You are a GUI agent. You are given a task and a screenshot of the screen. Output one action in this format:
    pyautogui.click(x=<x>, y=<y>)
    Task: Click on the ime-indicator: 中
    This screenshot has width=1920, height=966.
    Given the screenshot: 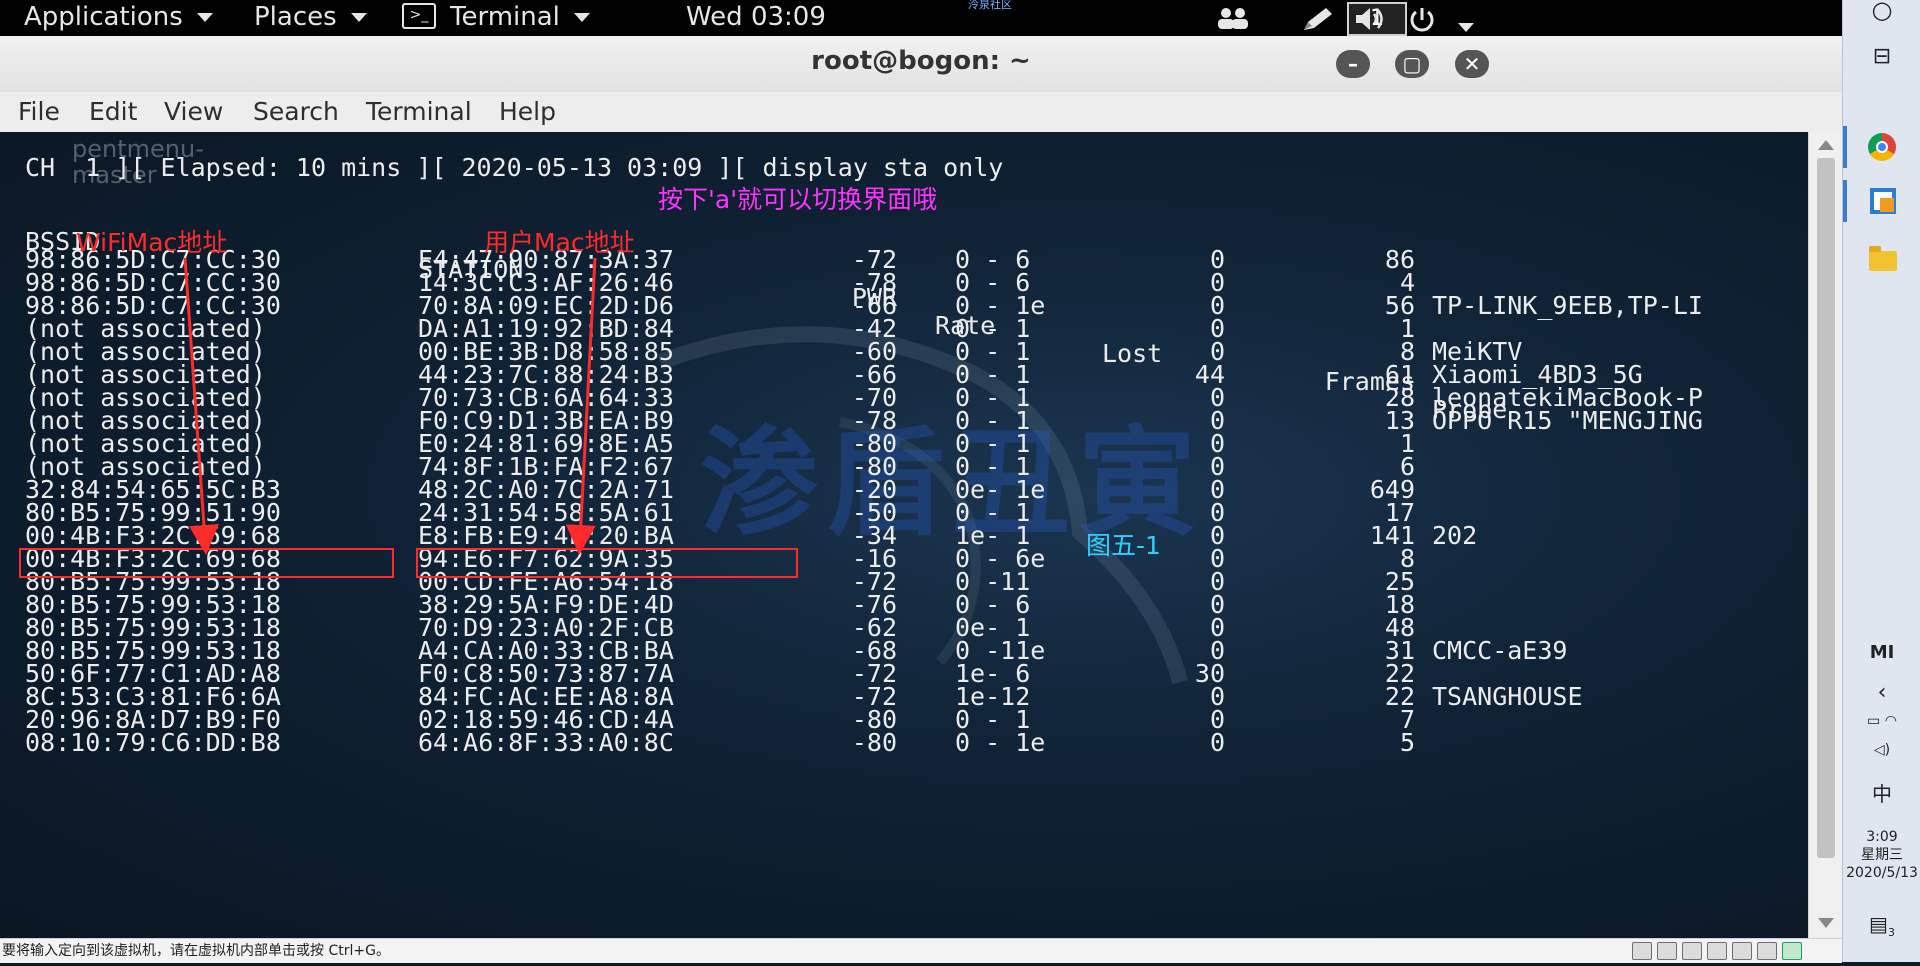 What is the action you would take?
    pyautogui.click(x=1881, y=792)
    